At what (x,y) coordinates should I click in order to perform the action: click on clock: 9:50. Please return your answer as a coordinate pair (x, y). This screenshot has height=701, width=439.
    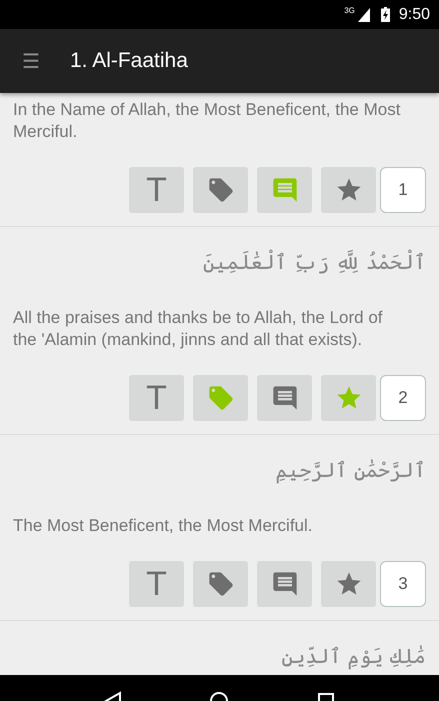
    Looking at the image, I should click on (414, 15).